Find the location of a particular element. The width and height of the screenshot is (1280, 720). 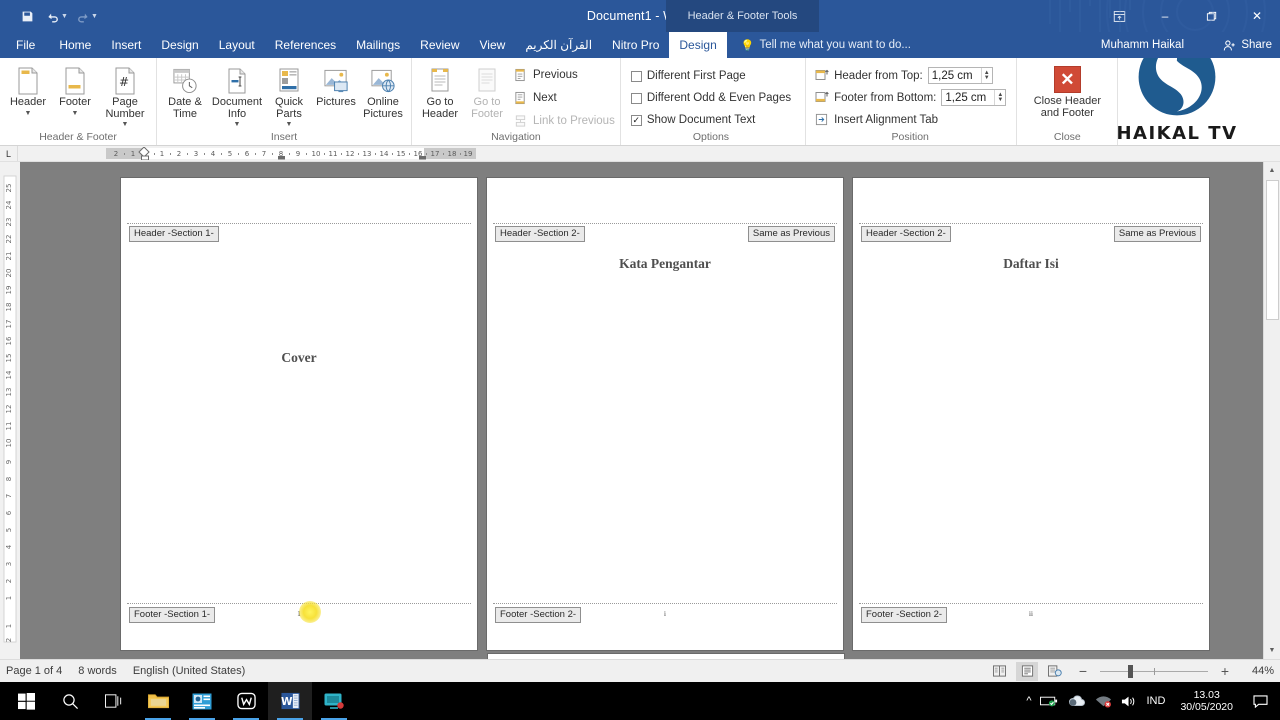

different-first-page-checkbox is located at coordinates (636, 76).